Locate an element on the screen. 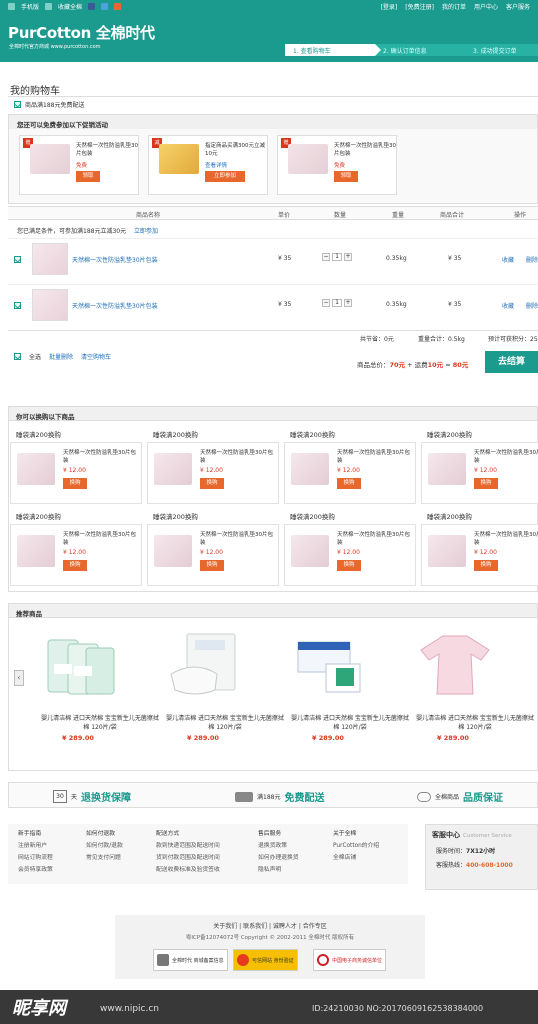 This screenshot has width=538, height=1024. divider is located at coordinates (273, 96).